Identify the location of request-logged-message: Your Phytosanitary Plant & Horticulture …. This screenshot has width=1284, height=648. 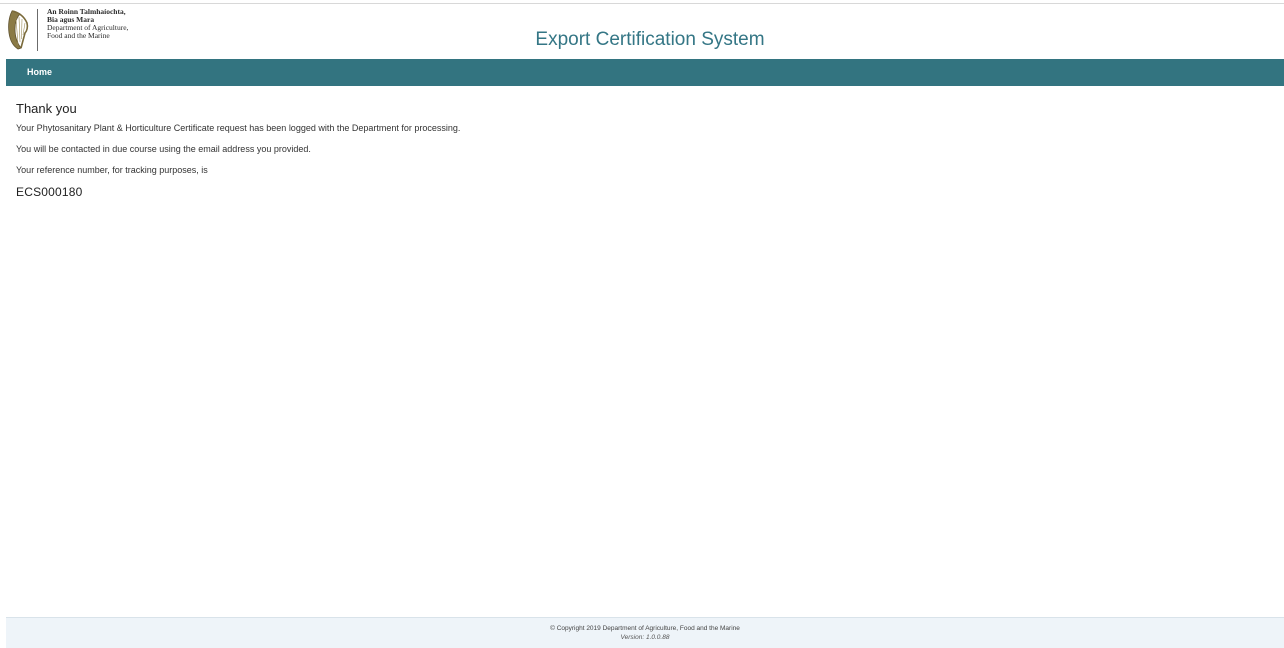
(238, 128).